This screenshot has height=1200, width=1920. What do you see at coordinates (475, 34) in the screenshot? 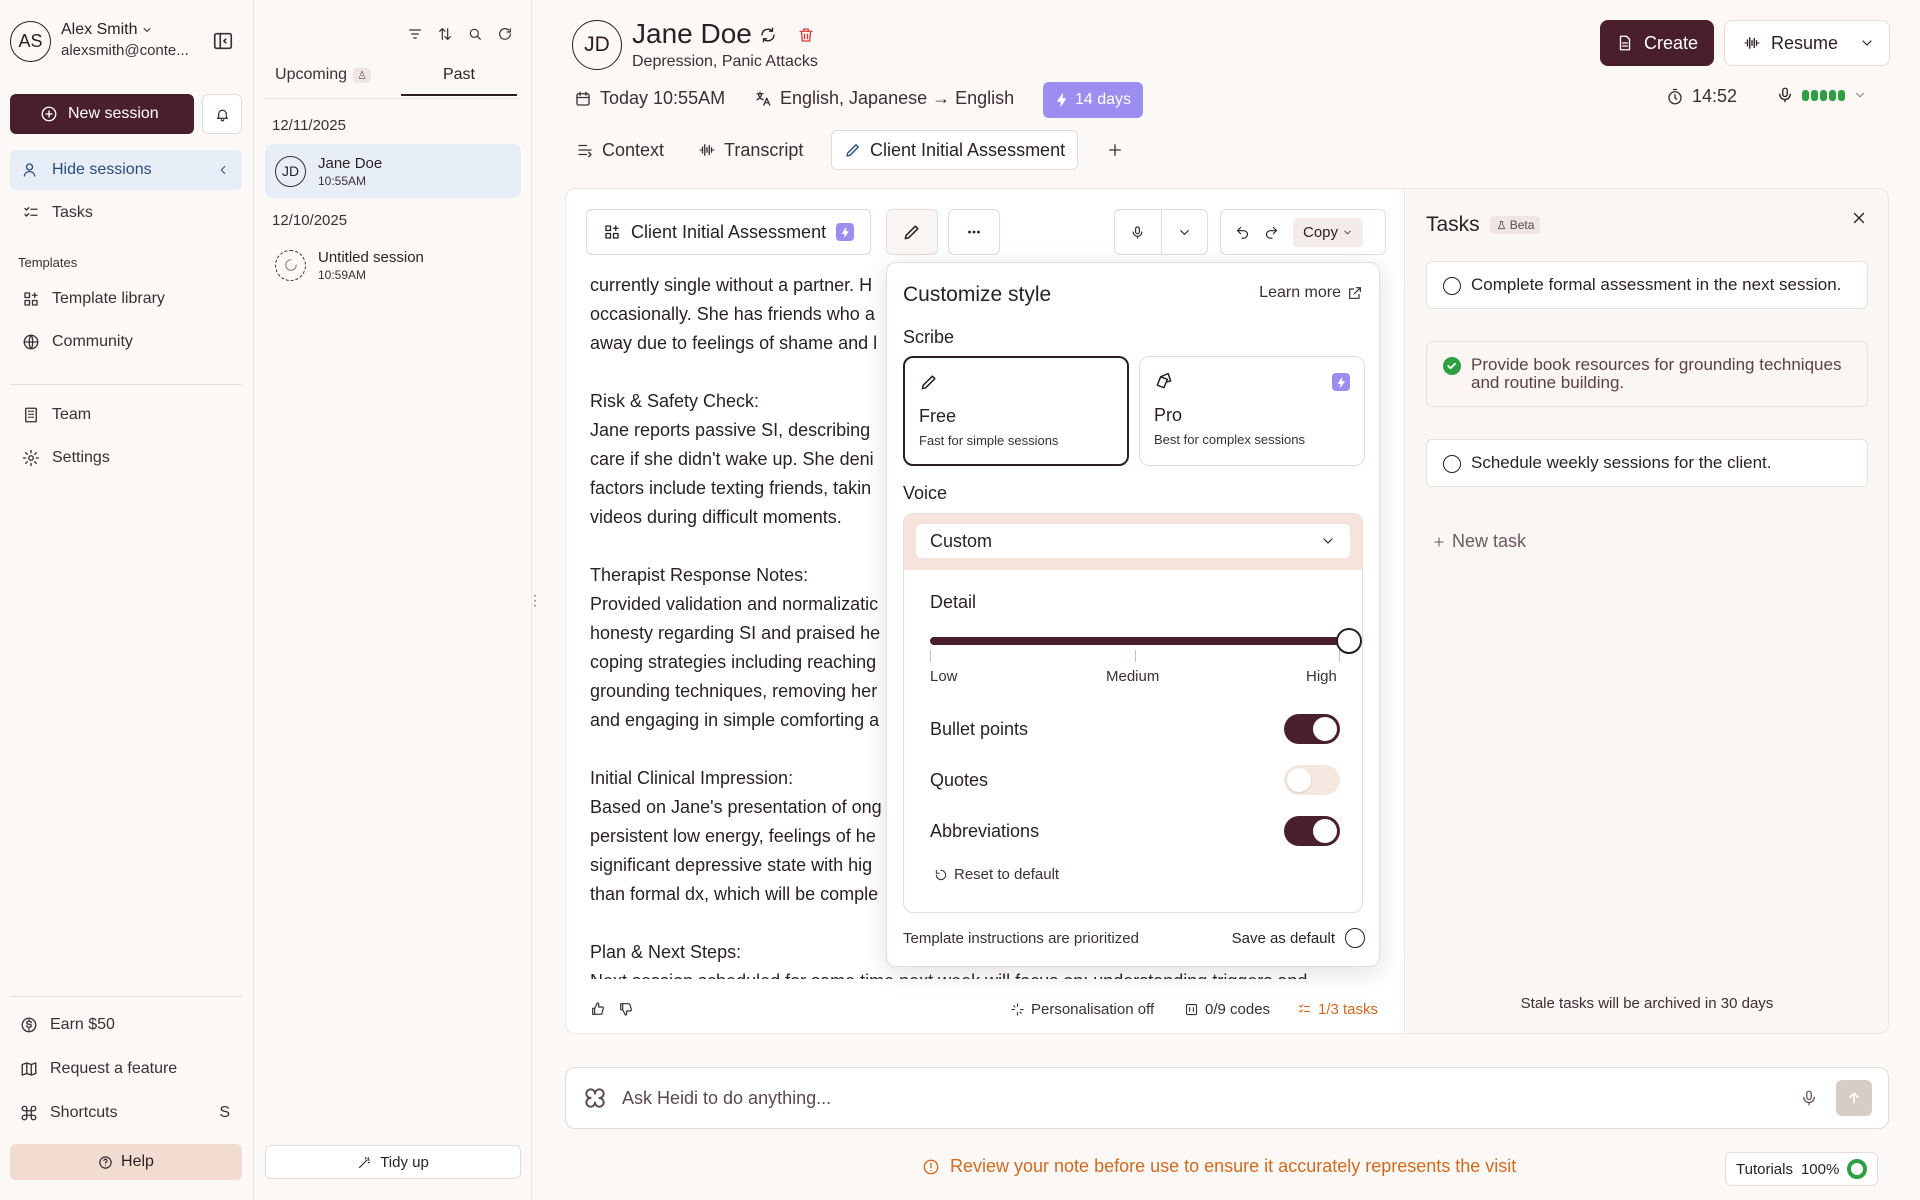
I see `search-icon` at bounding box center [475, 34].